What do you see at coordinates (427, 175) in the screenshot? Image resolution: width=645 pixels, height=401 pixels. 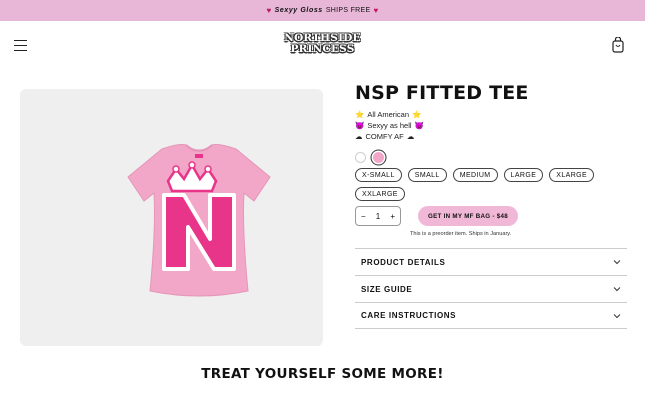 I see `size-option: SMALL` at bounding box center [427, 175].